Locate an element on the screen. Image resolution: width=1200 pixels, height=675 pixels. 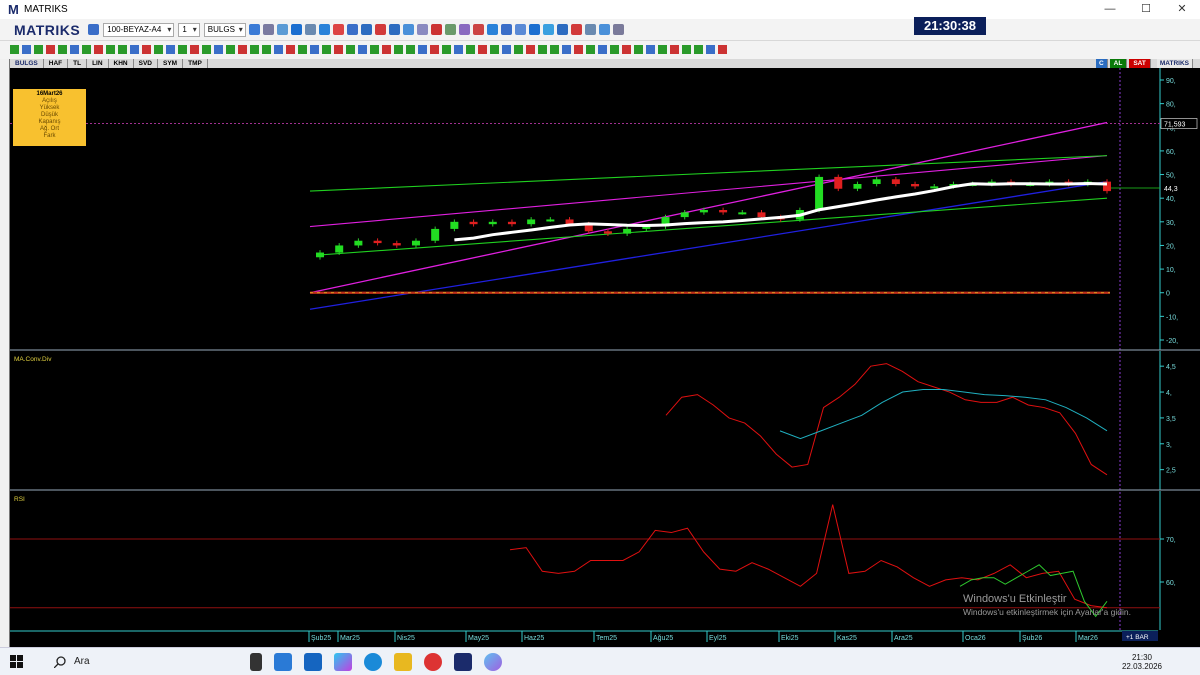
formula-icon is located at coordinates (464, 29).